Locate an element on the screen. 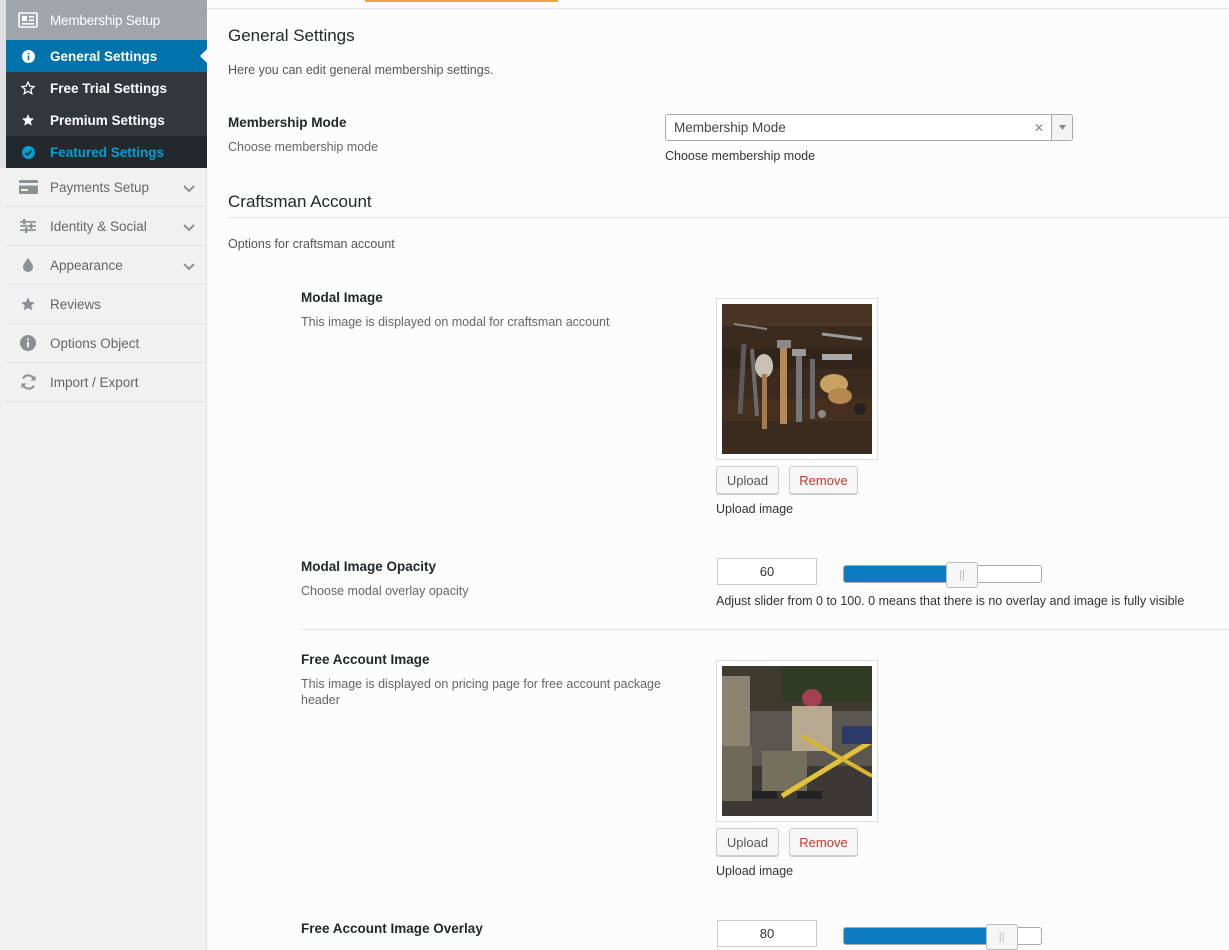 The width and height of the screenshot is (1229, 950). membership-mode-label: Membership Mode is located at coordinates (287, 122).